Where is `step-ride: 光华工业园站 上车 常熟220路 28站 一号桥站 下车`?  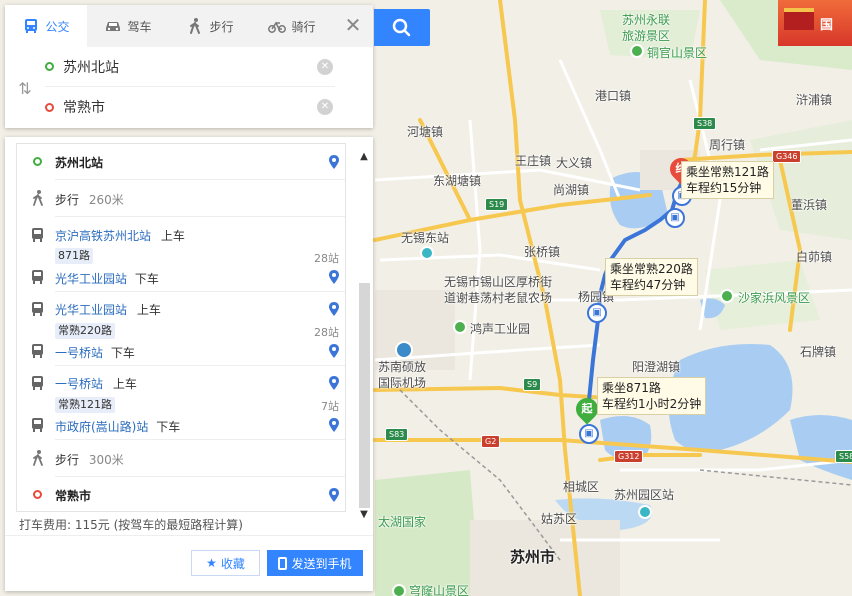
step-ride: 光华工业园站 上车 常熟220路 28站 一号桥站 下车 is located at coordinates (181, 328).